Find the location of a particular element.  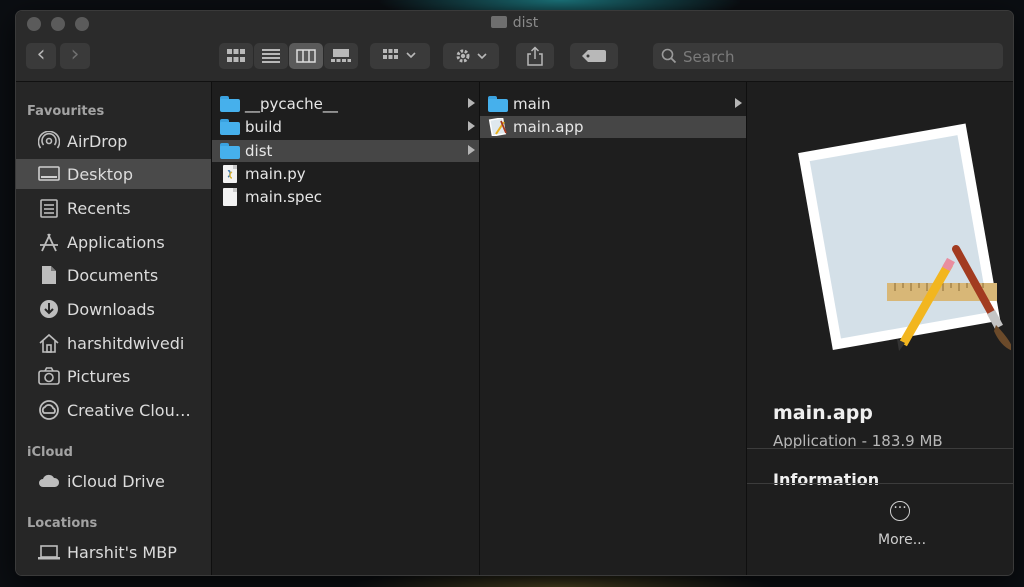

app-preview-icon is located at coordinates (904, 237).